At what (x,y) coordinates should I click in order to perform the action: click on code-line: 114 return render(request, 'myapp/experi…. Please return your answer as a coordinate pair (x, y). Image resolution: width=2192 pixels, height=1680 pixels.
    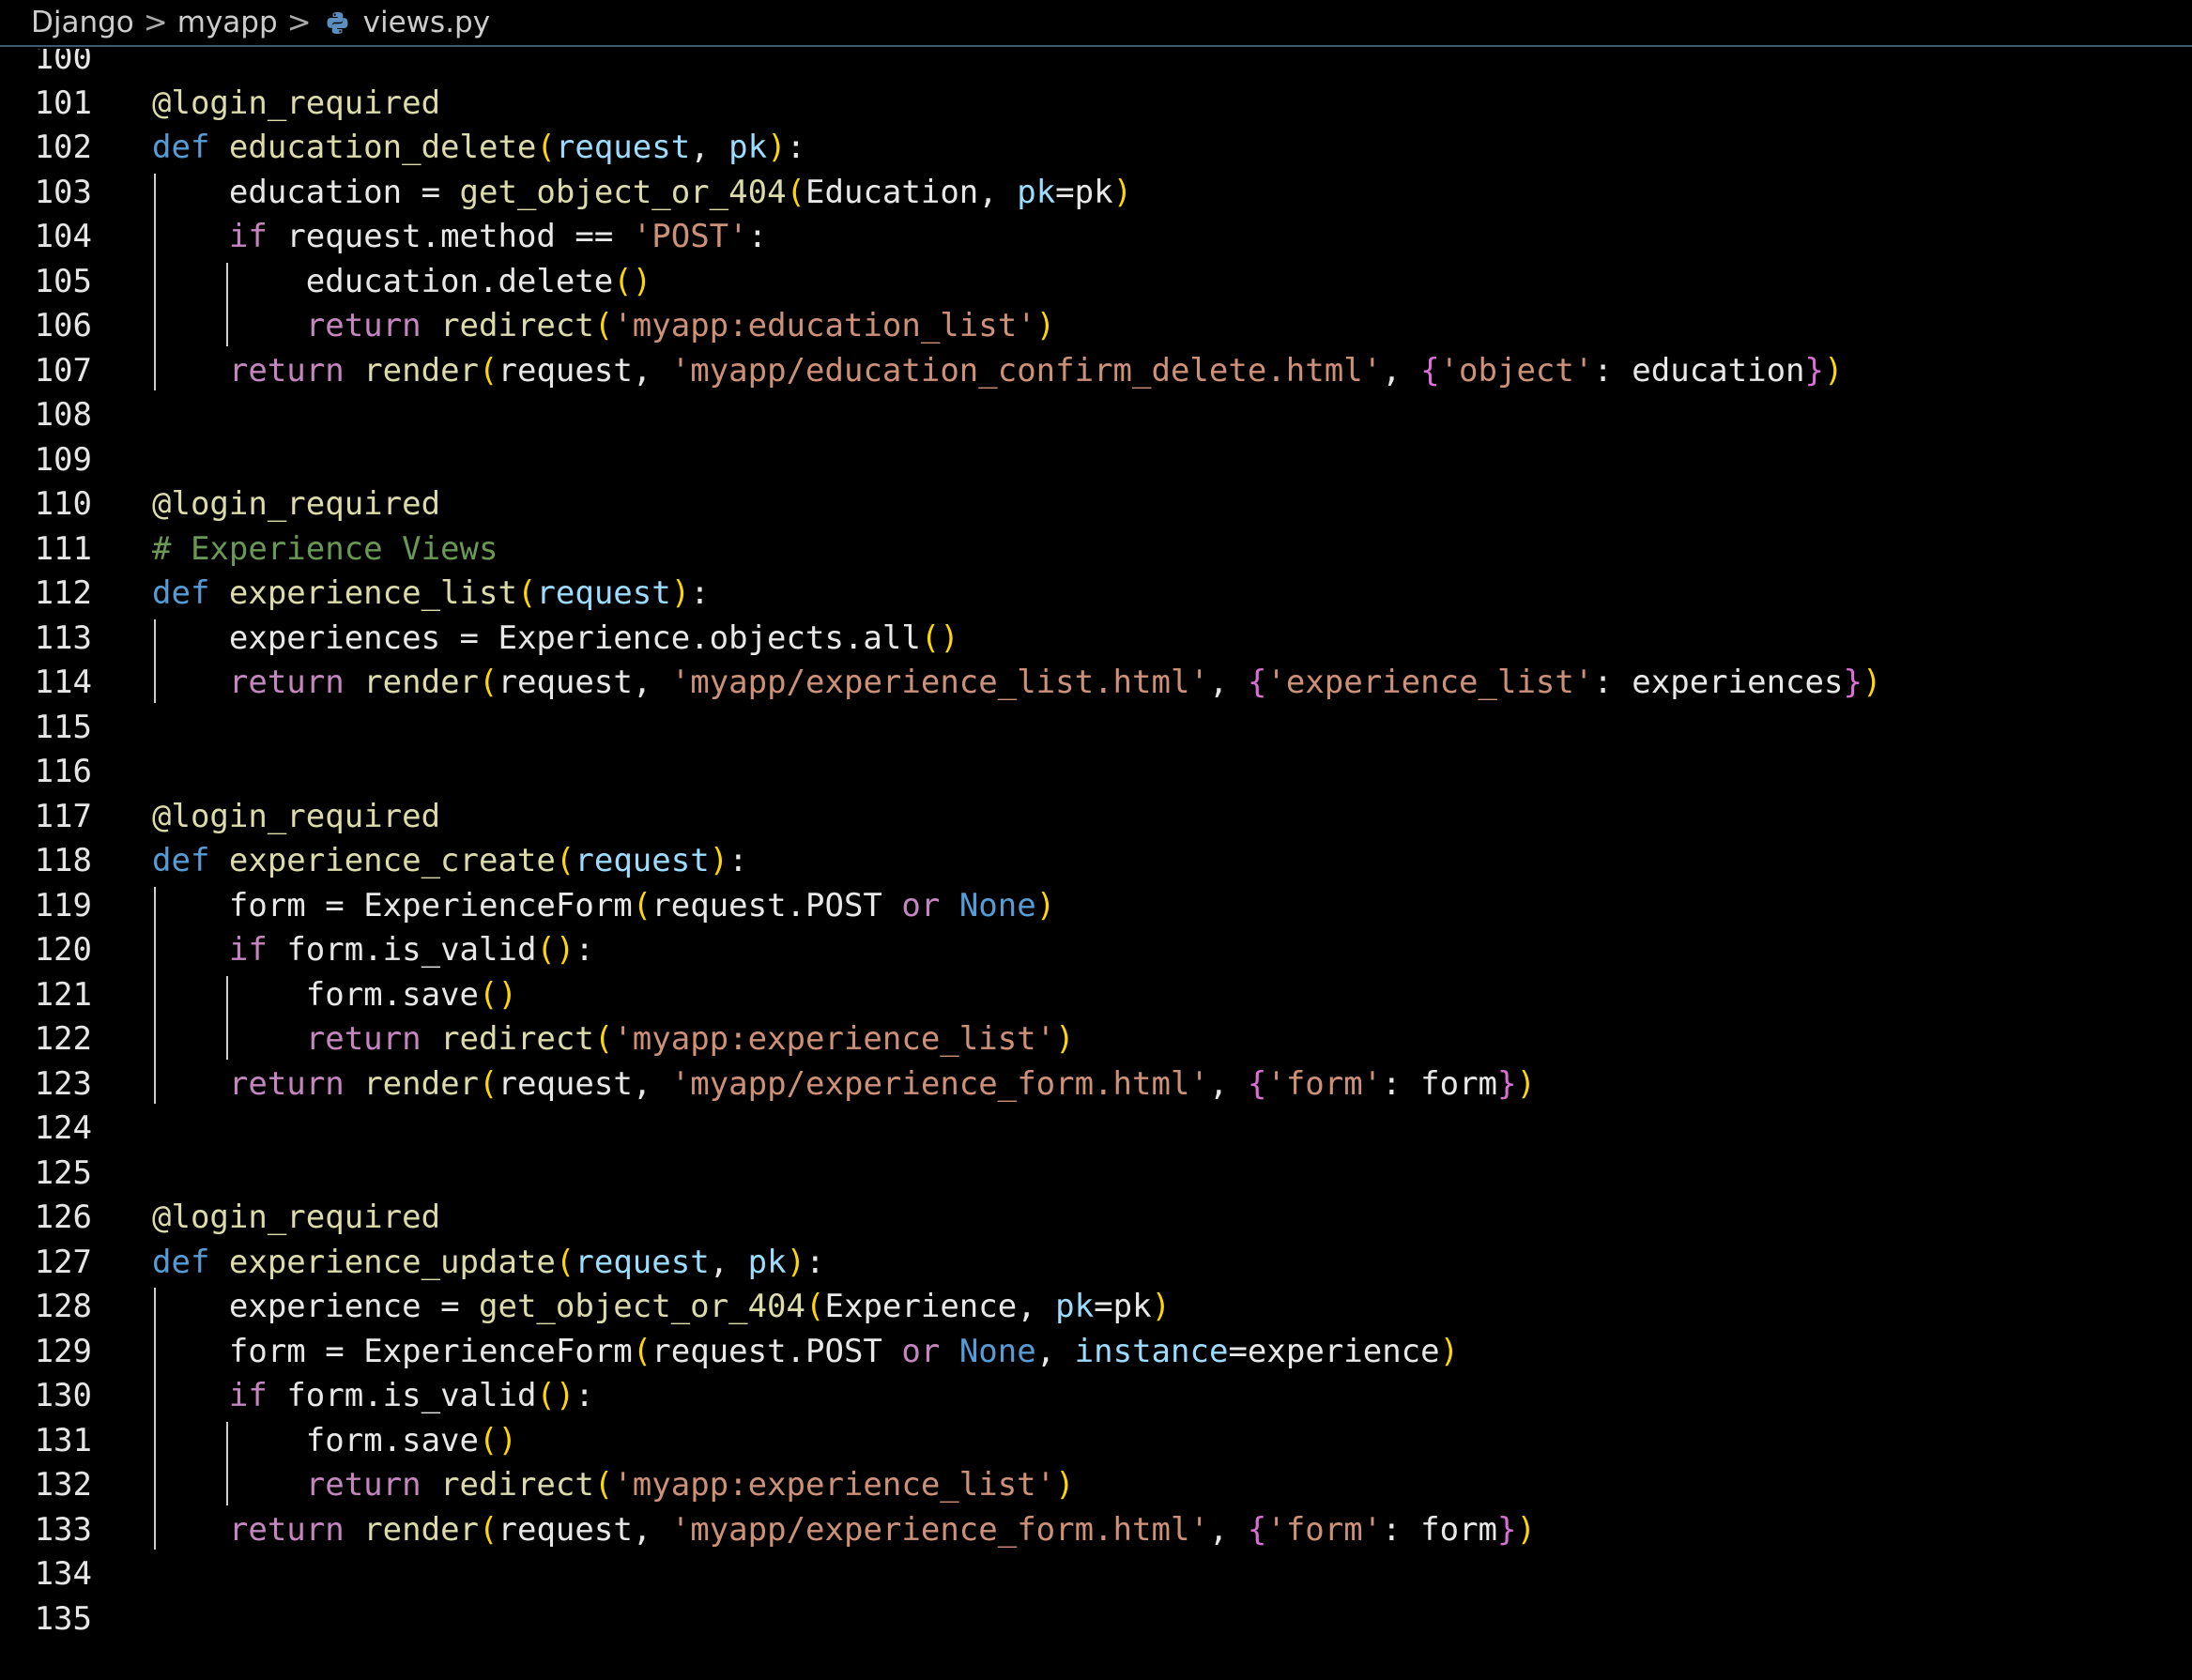
    Looking at the image, I should click on (1096, 683).